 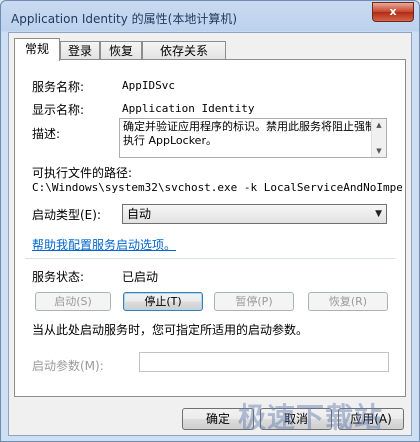 I want to click on chevron-down-icon: ▼, so click(x=378, y=214).